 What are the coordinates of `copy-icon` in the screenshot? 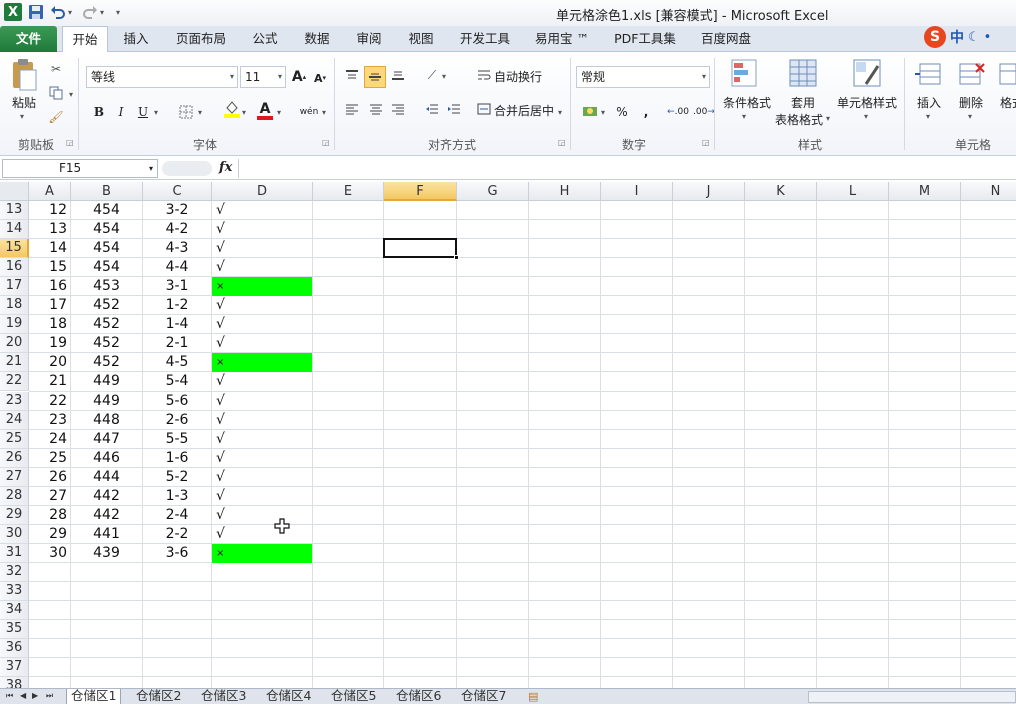 It's located at (56, 93).